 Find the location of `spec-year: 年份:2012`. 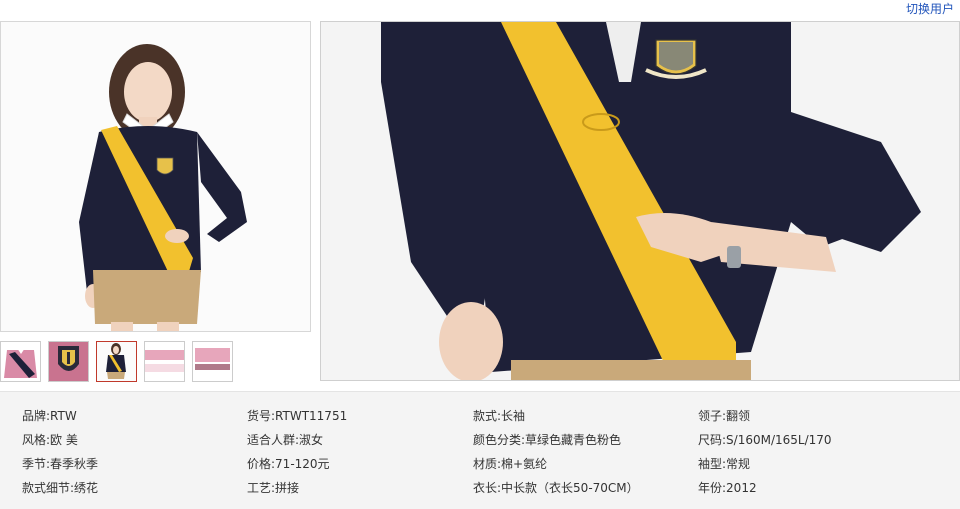

spec-year: 年份:2012 is located at coordinates (727, 488).